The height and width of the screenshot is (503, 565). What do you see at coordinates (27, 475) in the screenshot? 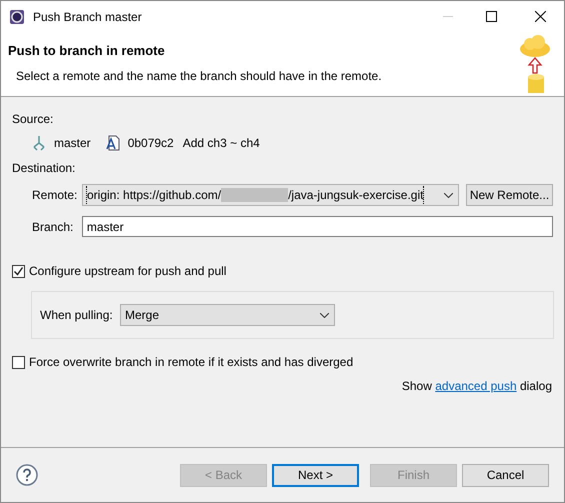
I see `help-icon` at bounding box center [27, 475].